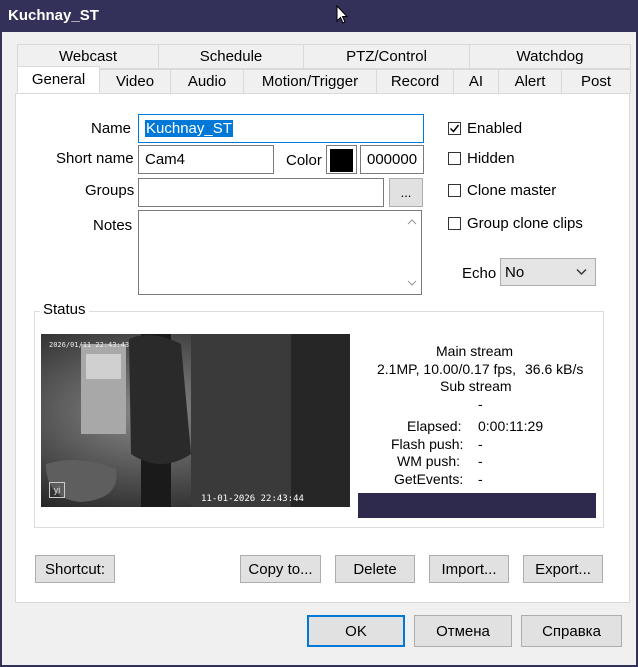 Image resolution: width=638 pixels, height=667 pixels. Describe the element at coordinates (447, 369) in the screenshot. I see `main-stream-info: 2.1MP, 10.00/0.17 fps,` at that location.